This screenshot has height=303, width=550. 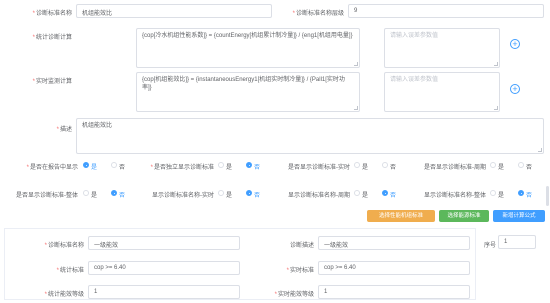 I want to click on add-realtime-param-icon: +, so click(x=515, y=89).